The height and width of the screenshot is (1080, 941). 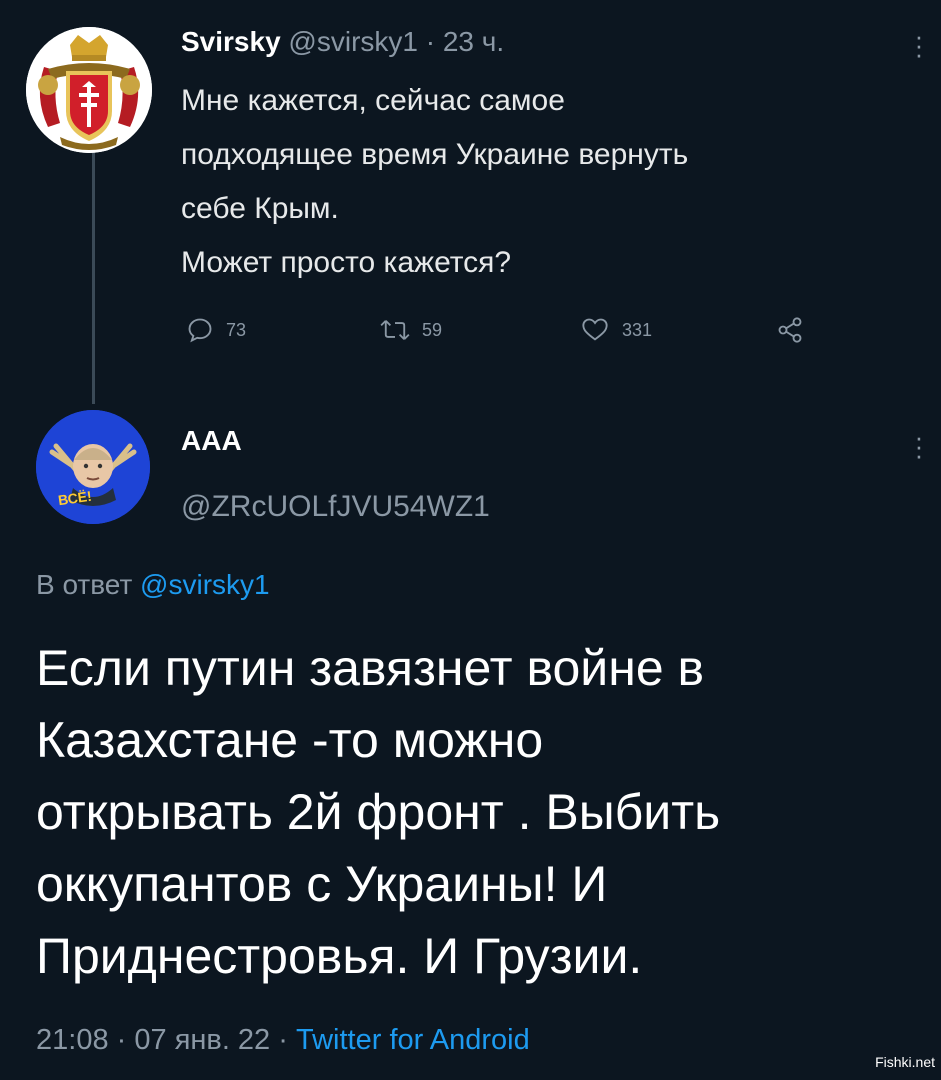 I want to click on reply-to-link: @svirsky1, so click(x=205, y=584).